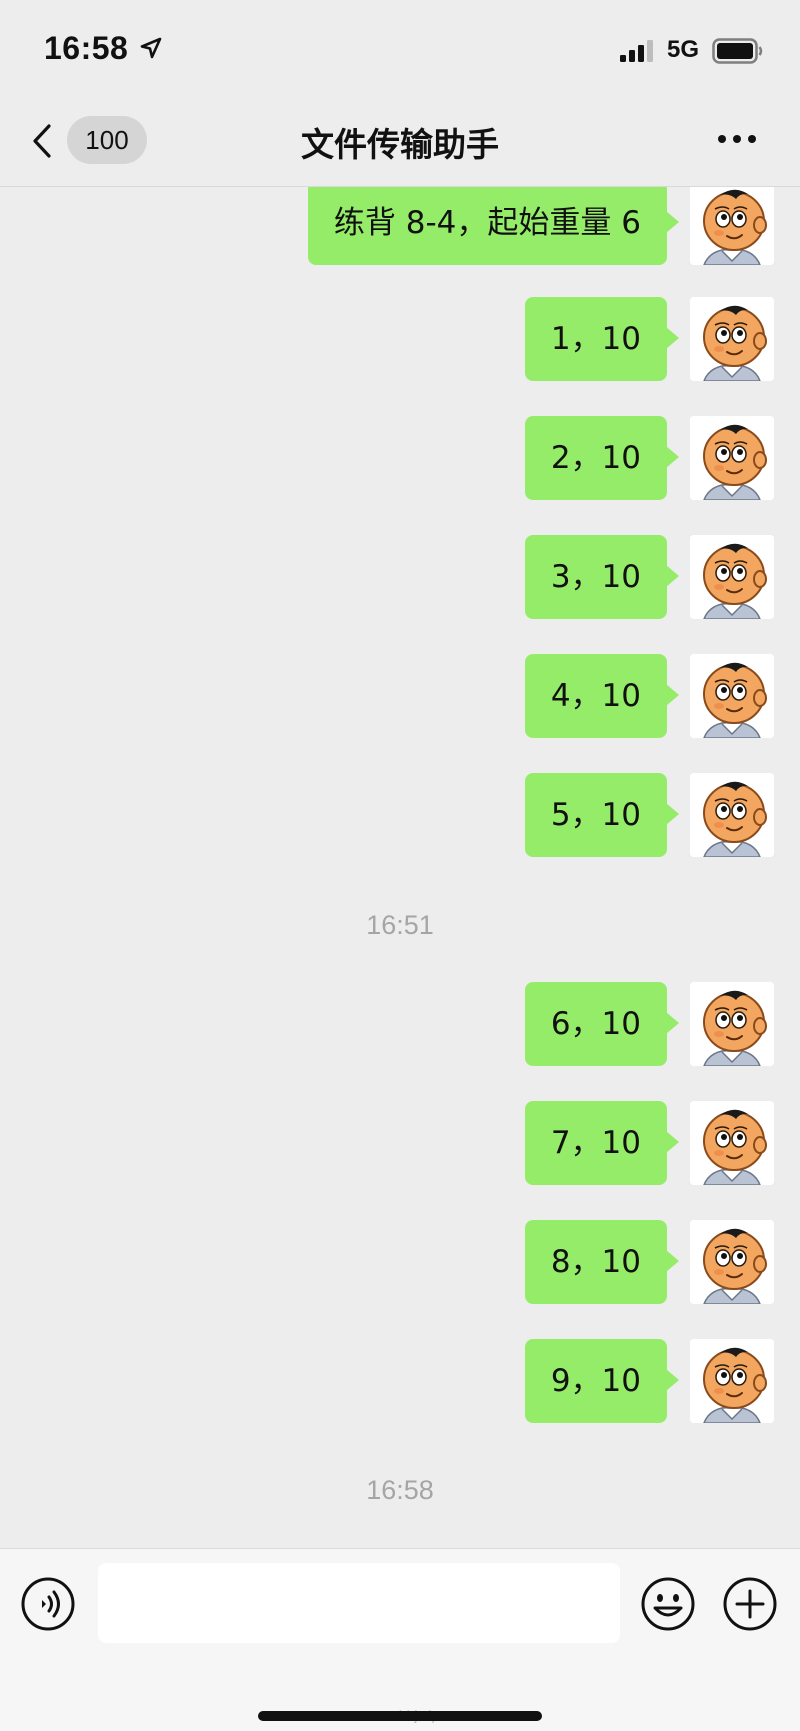 This screenshot has width=800, height=1731. I want to click on signal-bars-icon, so click(636, 51).